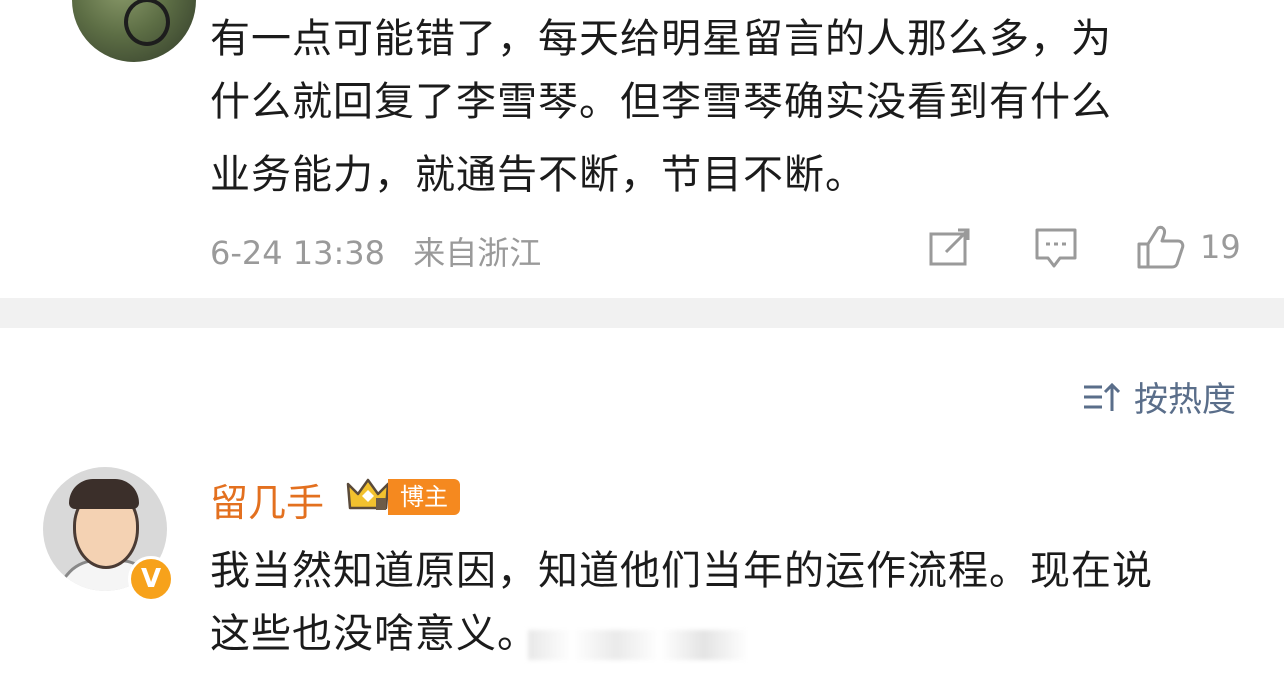 This screenshot has width=1284, height=677. Describe the element at coordinates (298, 253) in the screenshot. I see `comment-date: 6-24 13:38` at that location.